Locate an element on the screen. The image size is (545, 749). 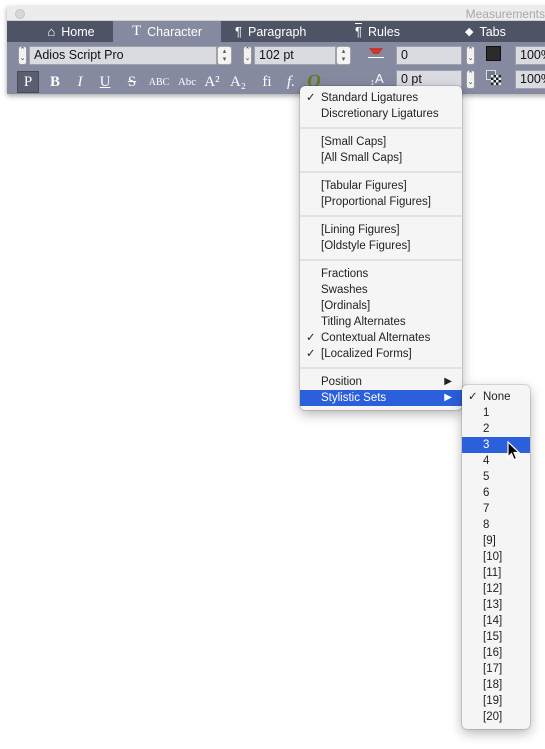
stylistic-set-item: [15] is located at coordinates (496, 637).